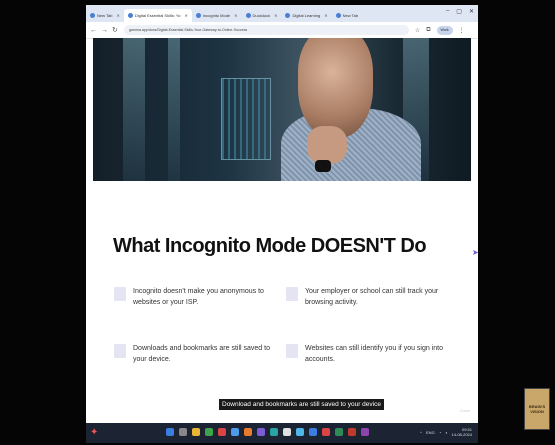  What do you see at coordinates (447, 11) in the screenshot?
I see `minimize-icon: –` at bounding box center [447, 11].